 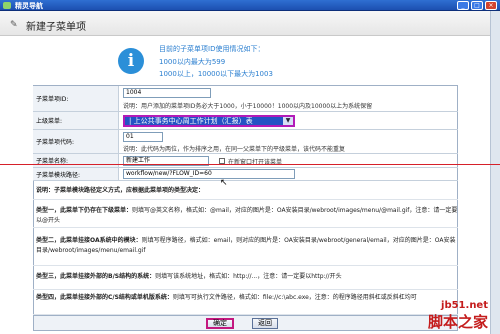 I want to click on banner-line-3: 1000以上，10000以下最大为1003, so click(x=216, y=74).